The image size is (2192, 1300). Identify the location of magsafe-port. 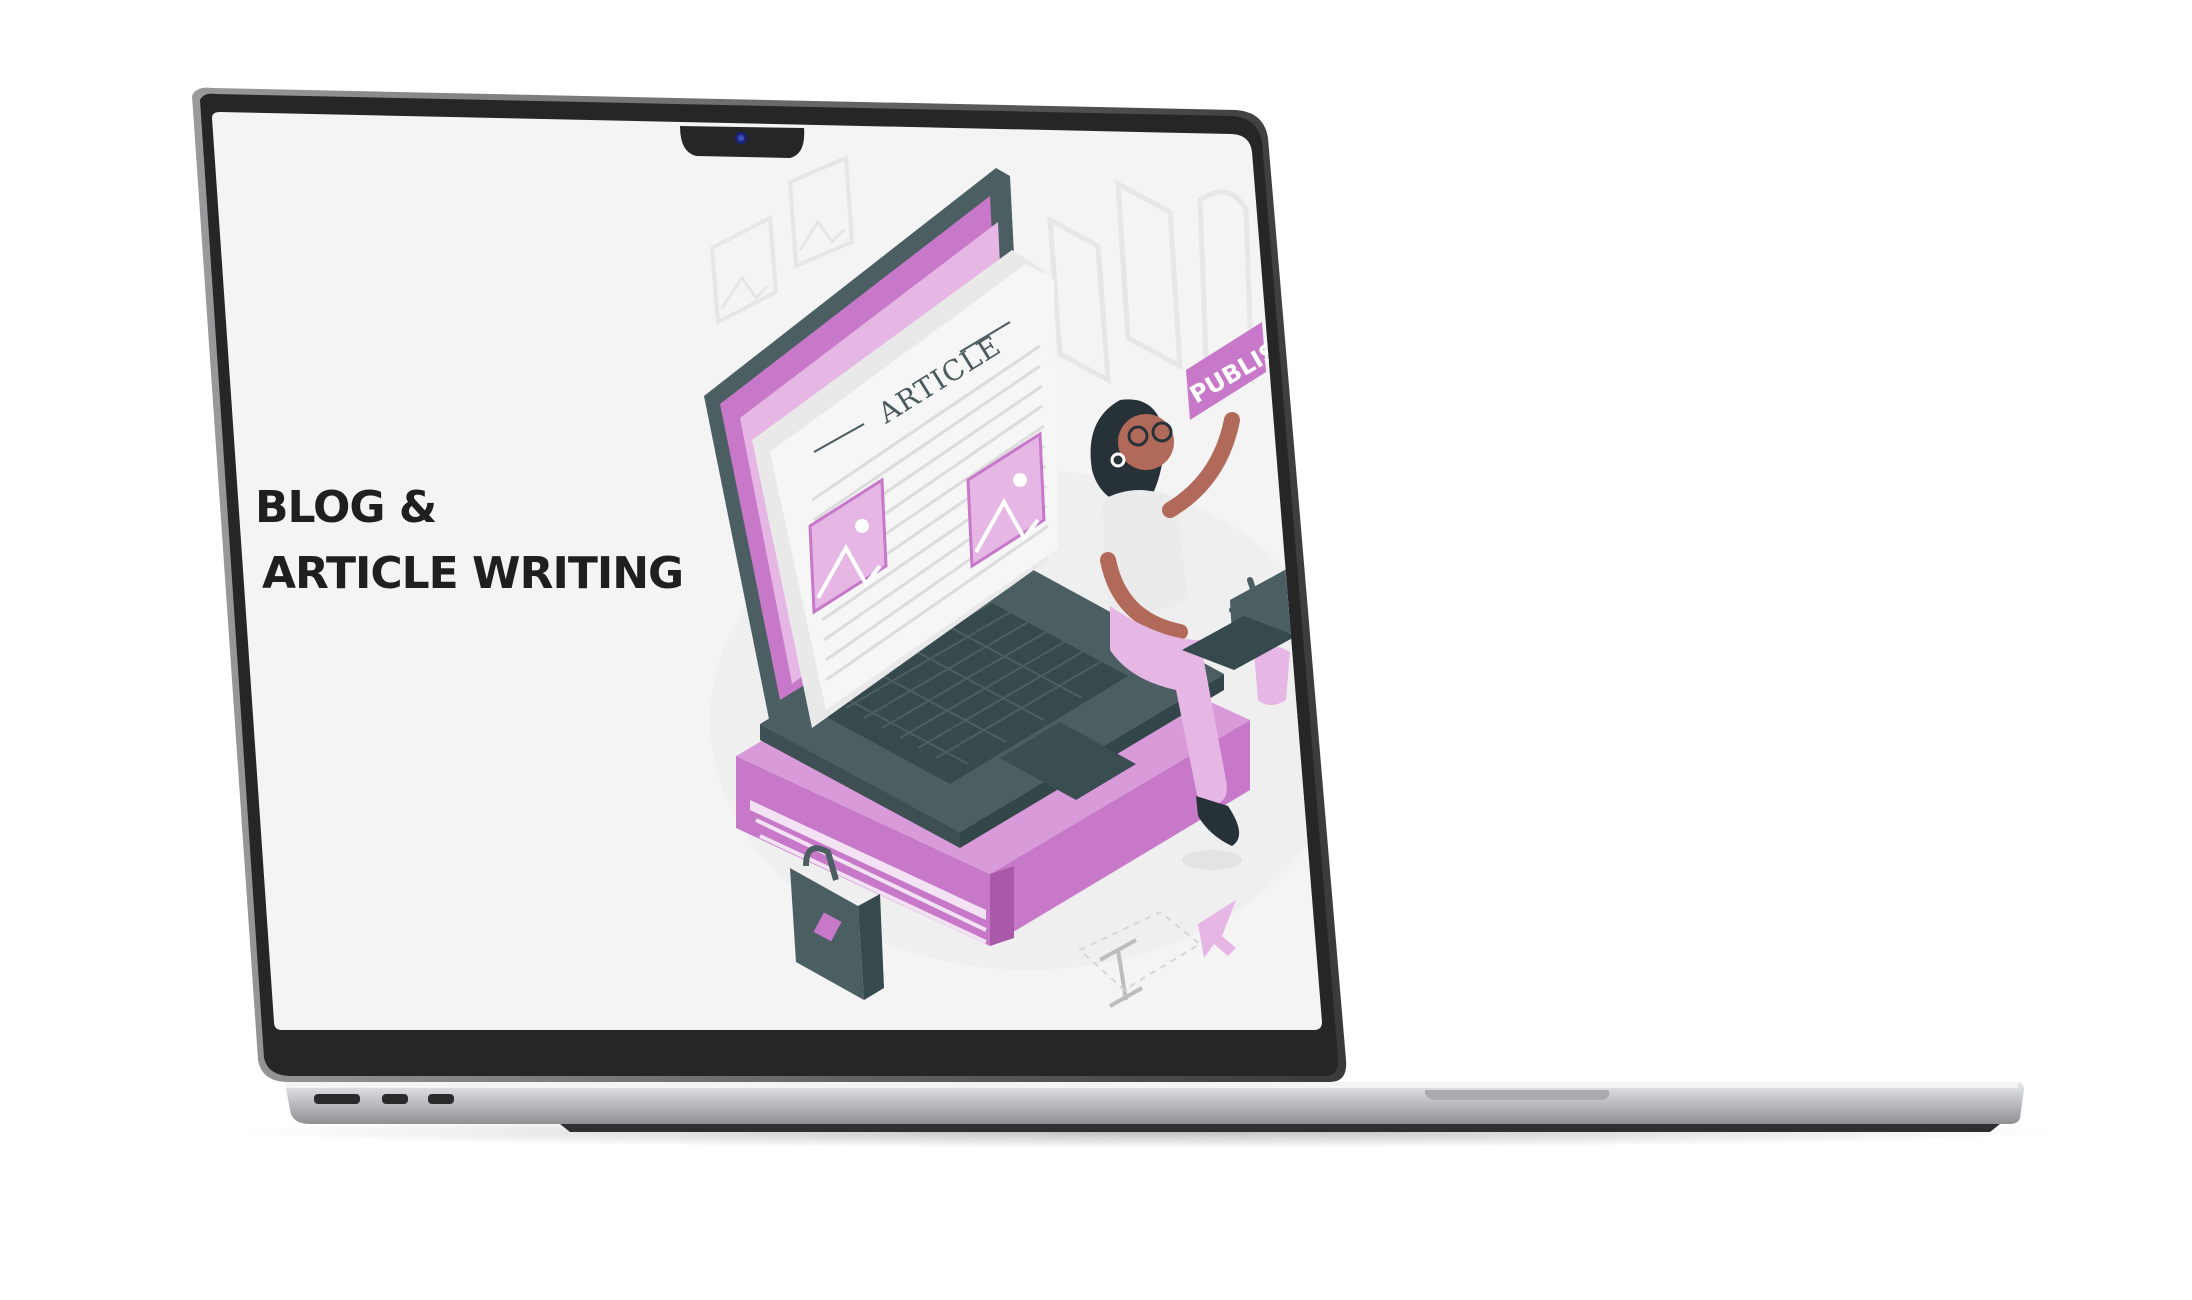
(337, 1099).